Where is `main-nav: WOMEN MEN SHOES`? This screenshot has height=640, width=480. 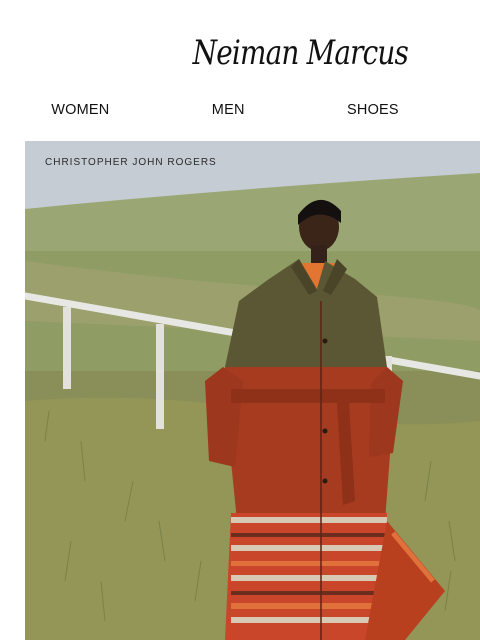 main-nav: WOMEN MEN SHOES is located at coordinates (225, 110).